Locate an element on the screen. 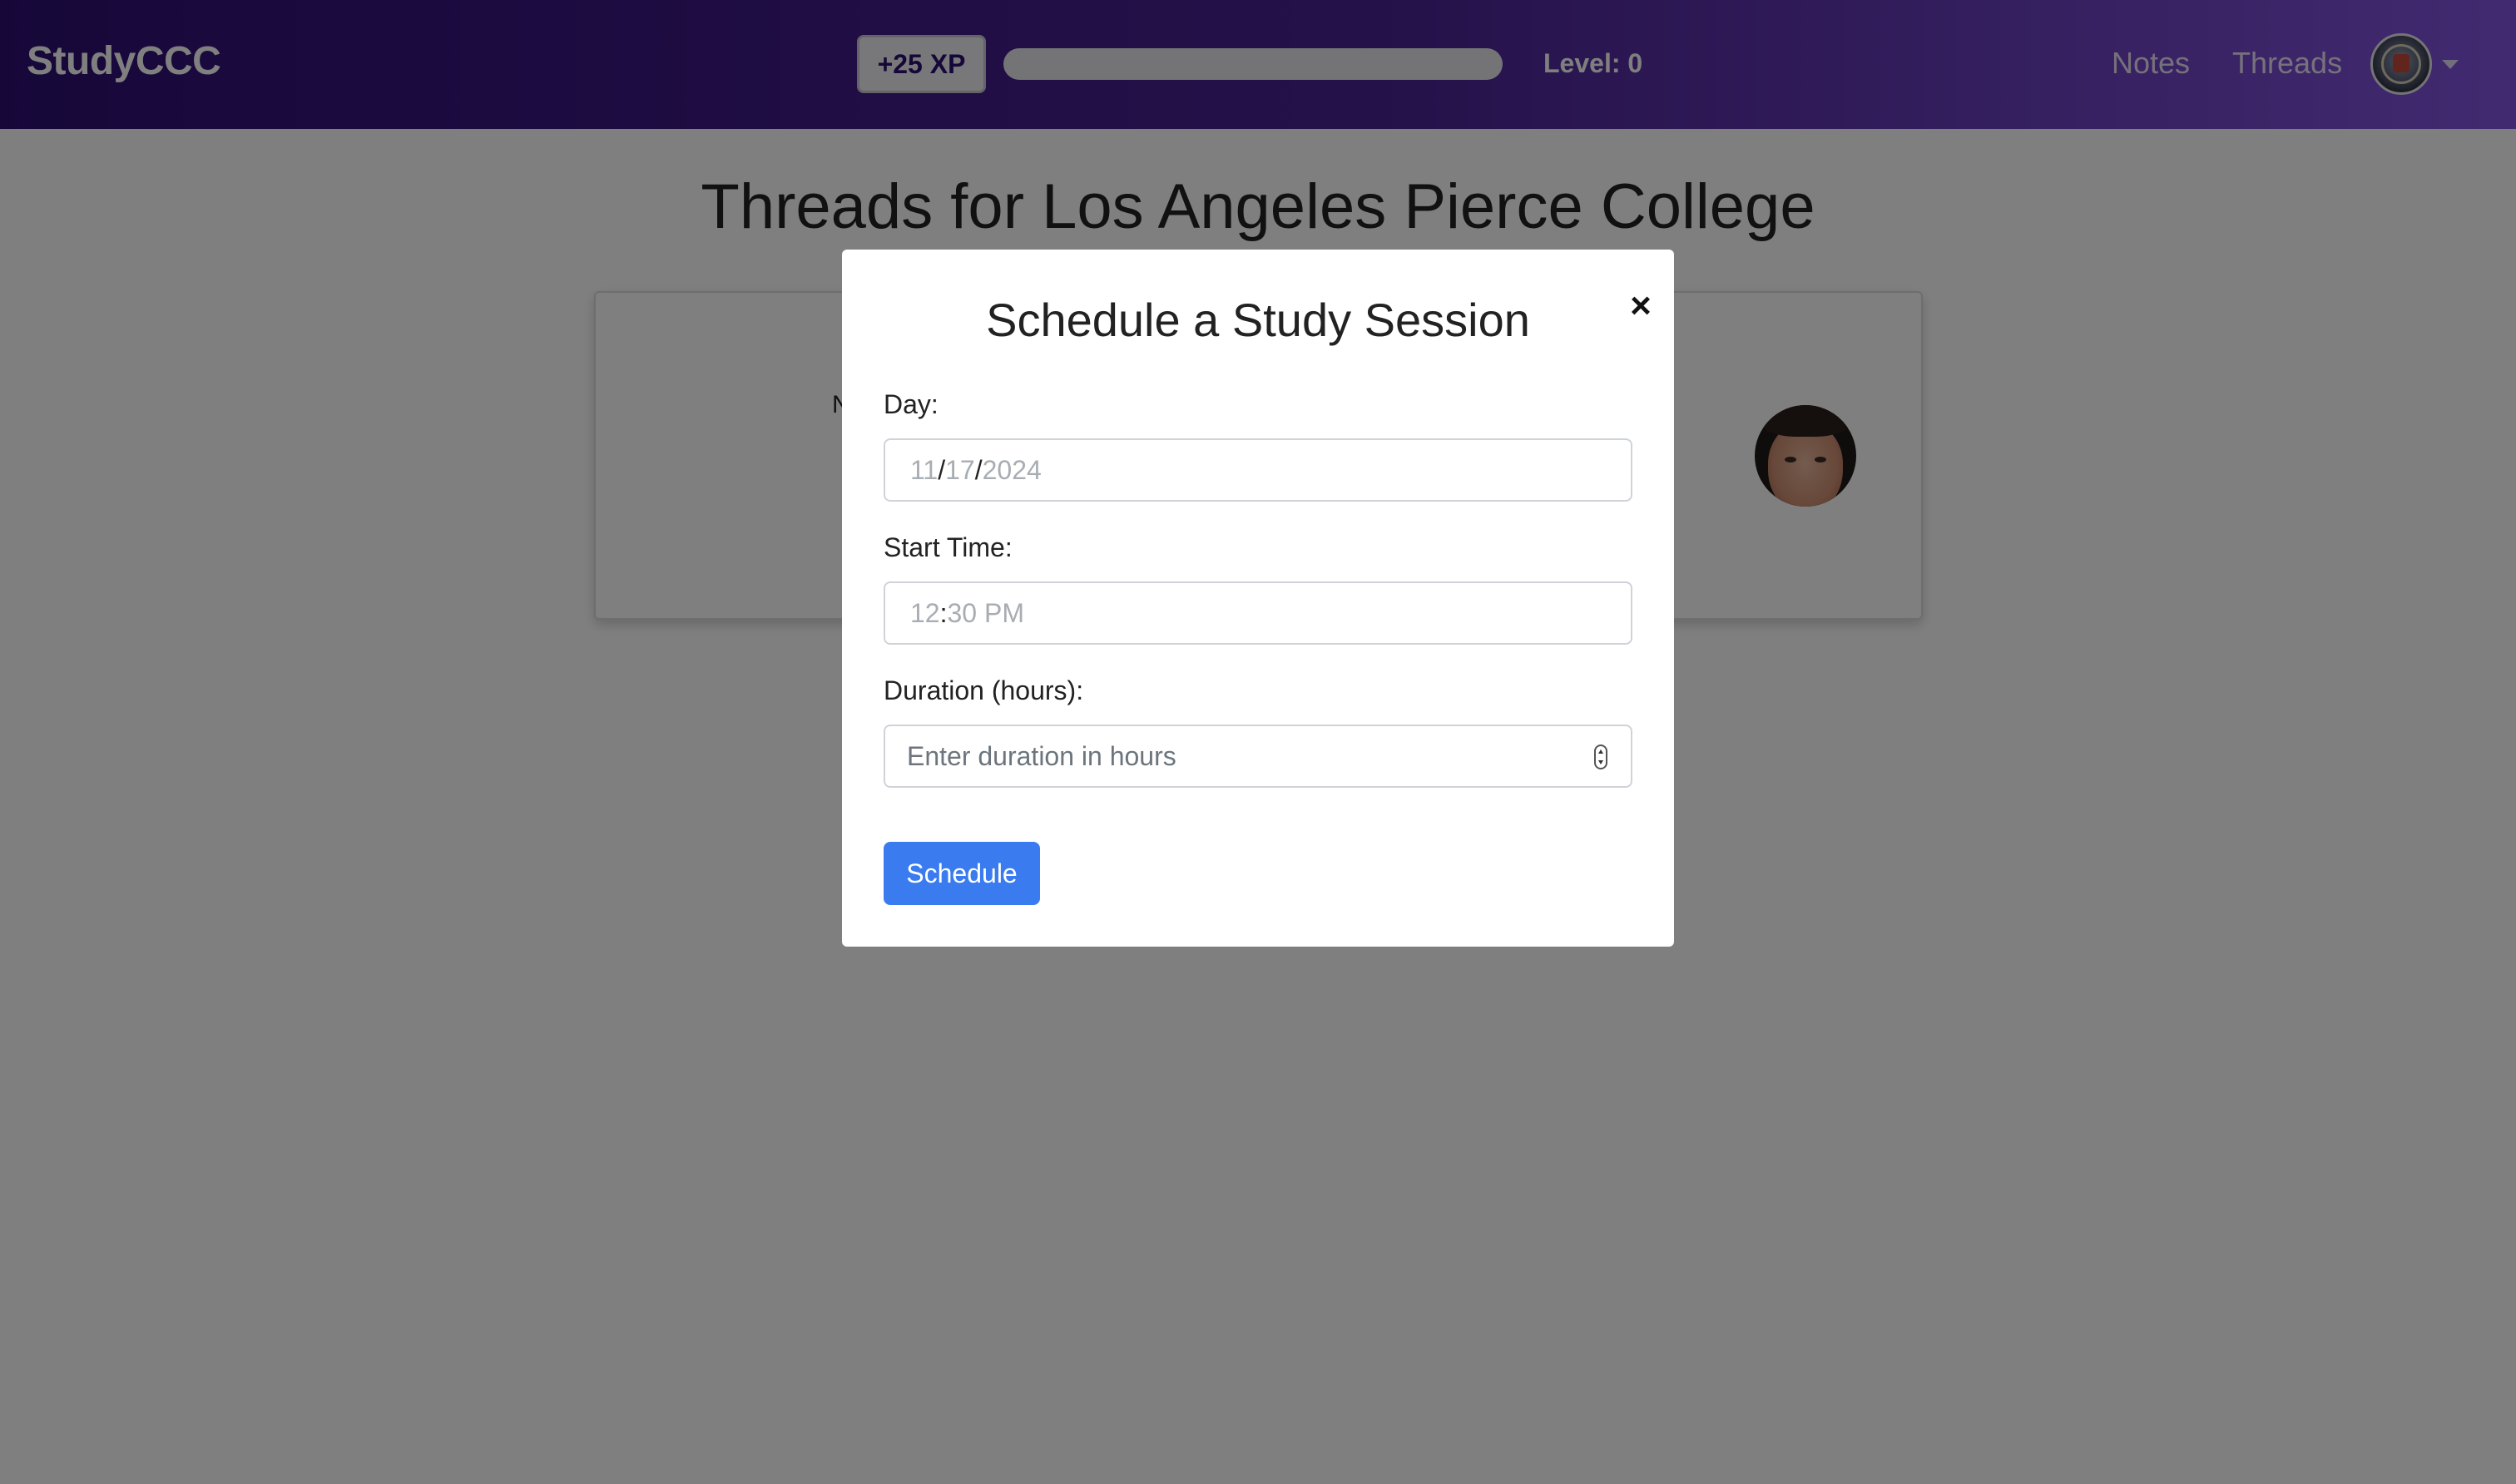 The width and height of the screenshot is (2516, 1484). duration-placeholder: Enter duration in hours is located at coordinates (1041, 755).